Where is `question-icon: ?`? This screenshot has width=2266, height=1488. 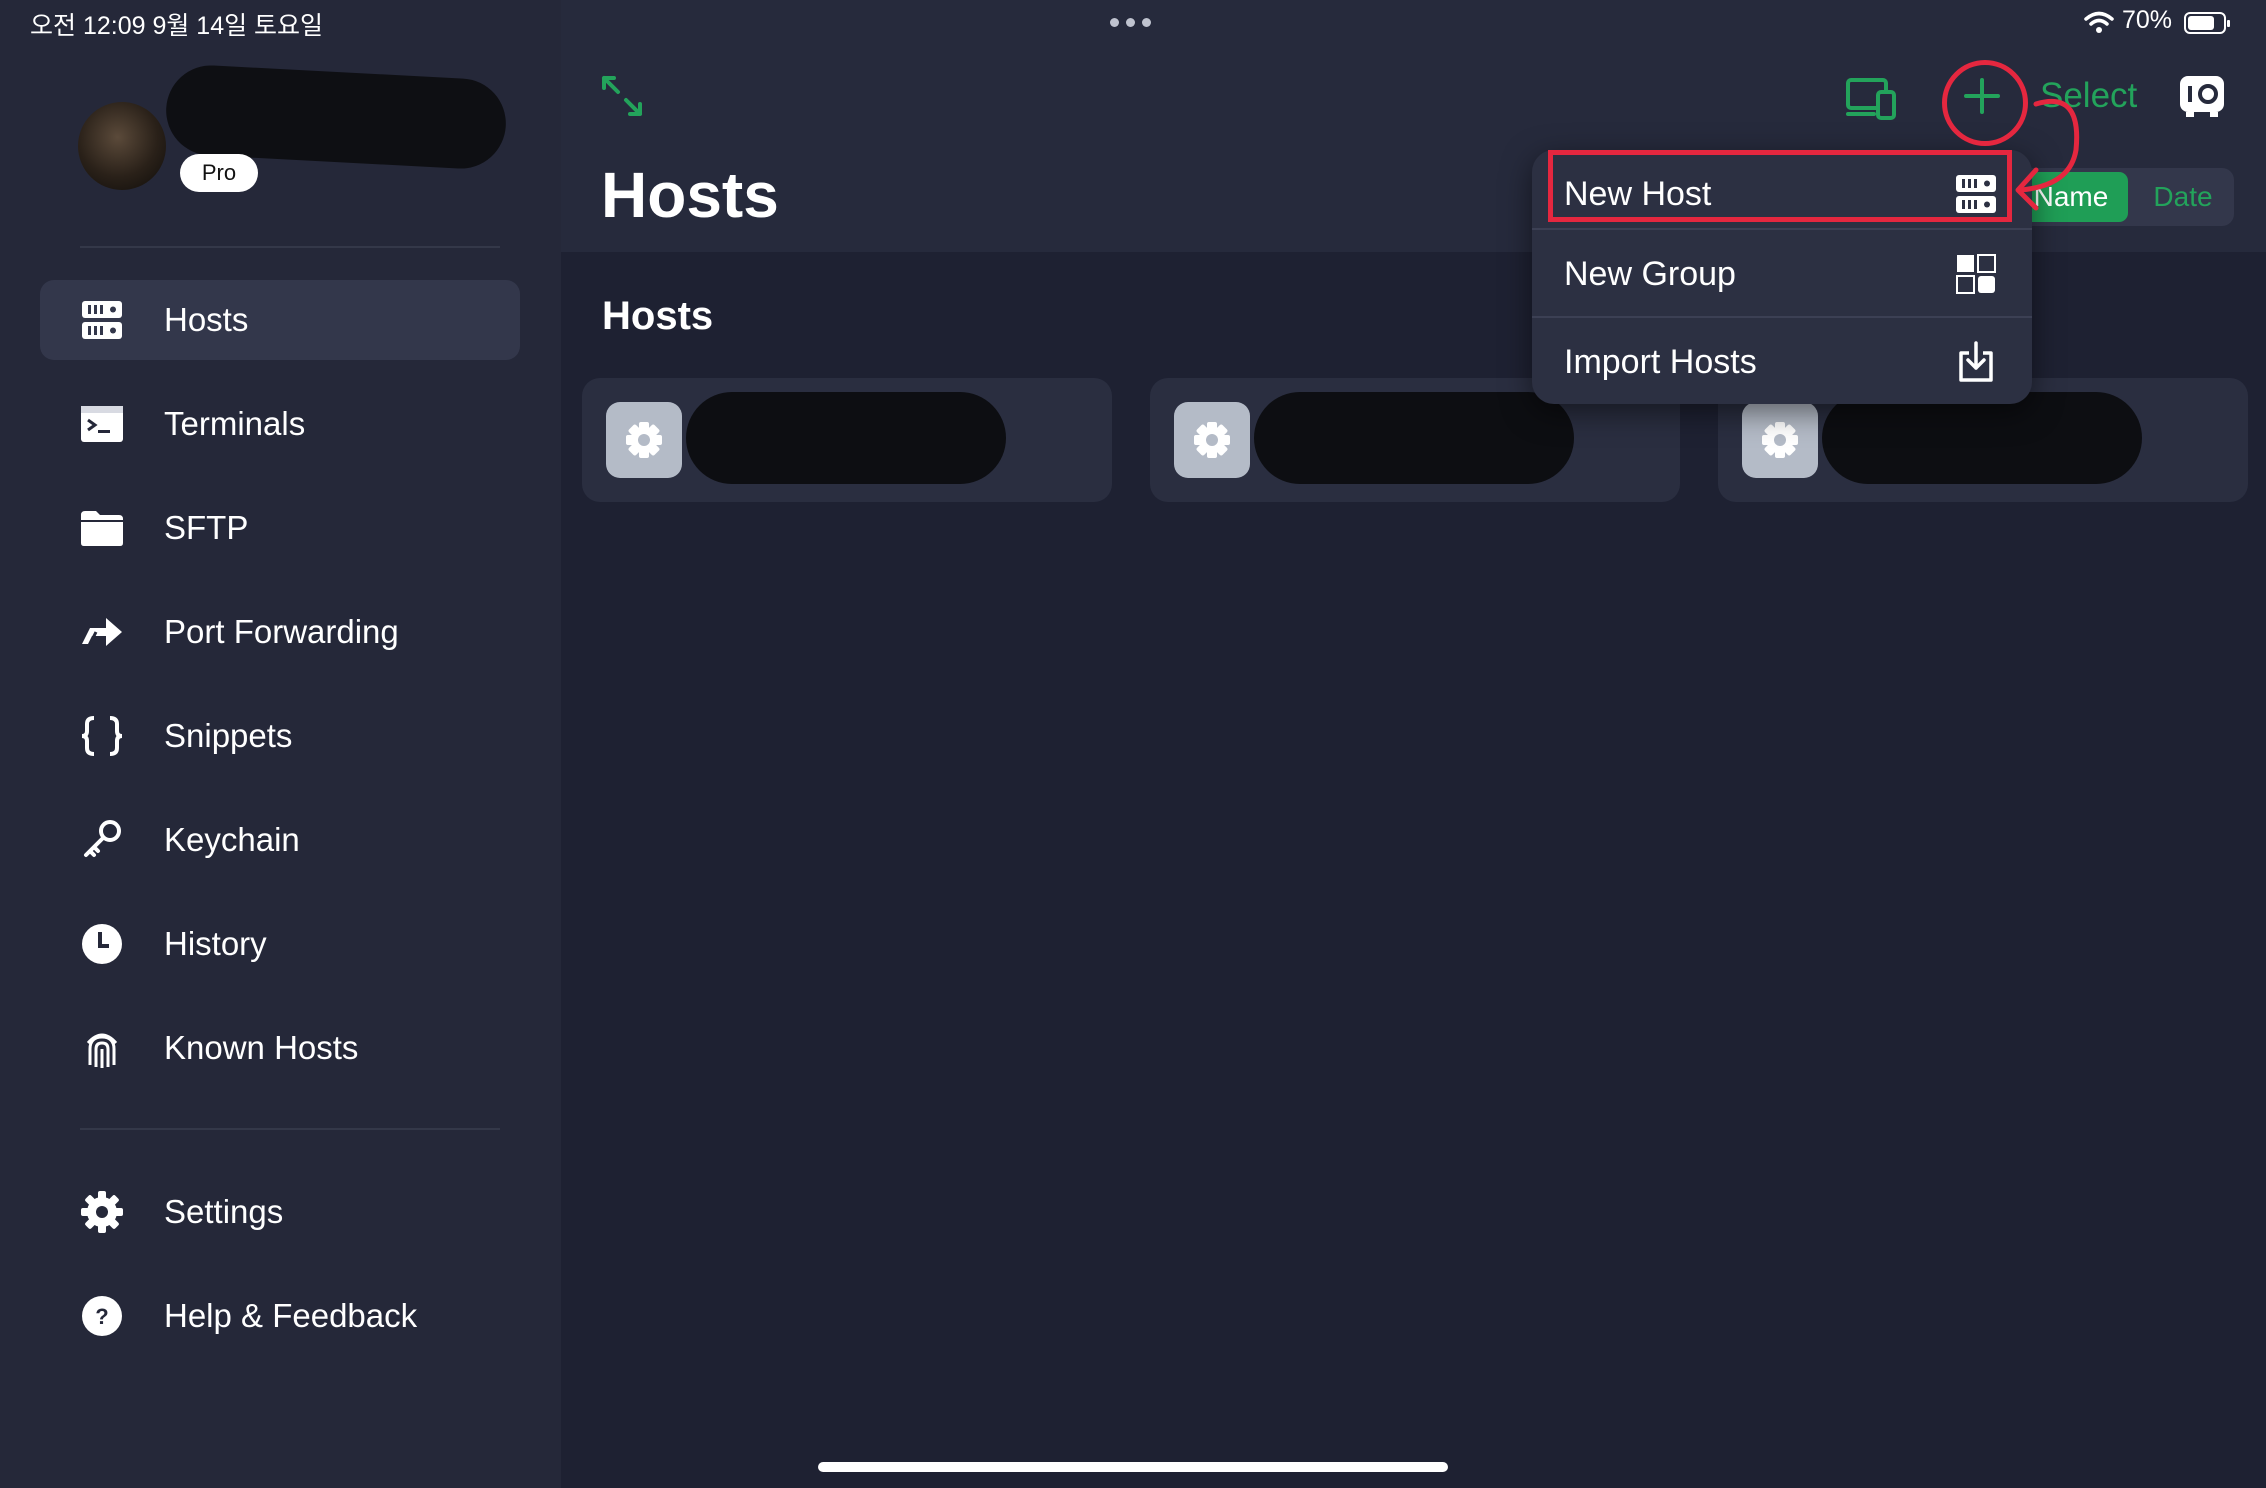 question-icon: ? is located at coordinates (102, 1316).